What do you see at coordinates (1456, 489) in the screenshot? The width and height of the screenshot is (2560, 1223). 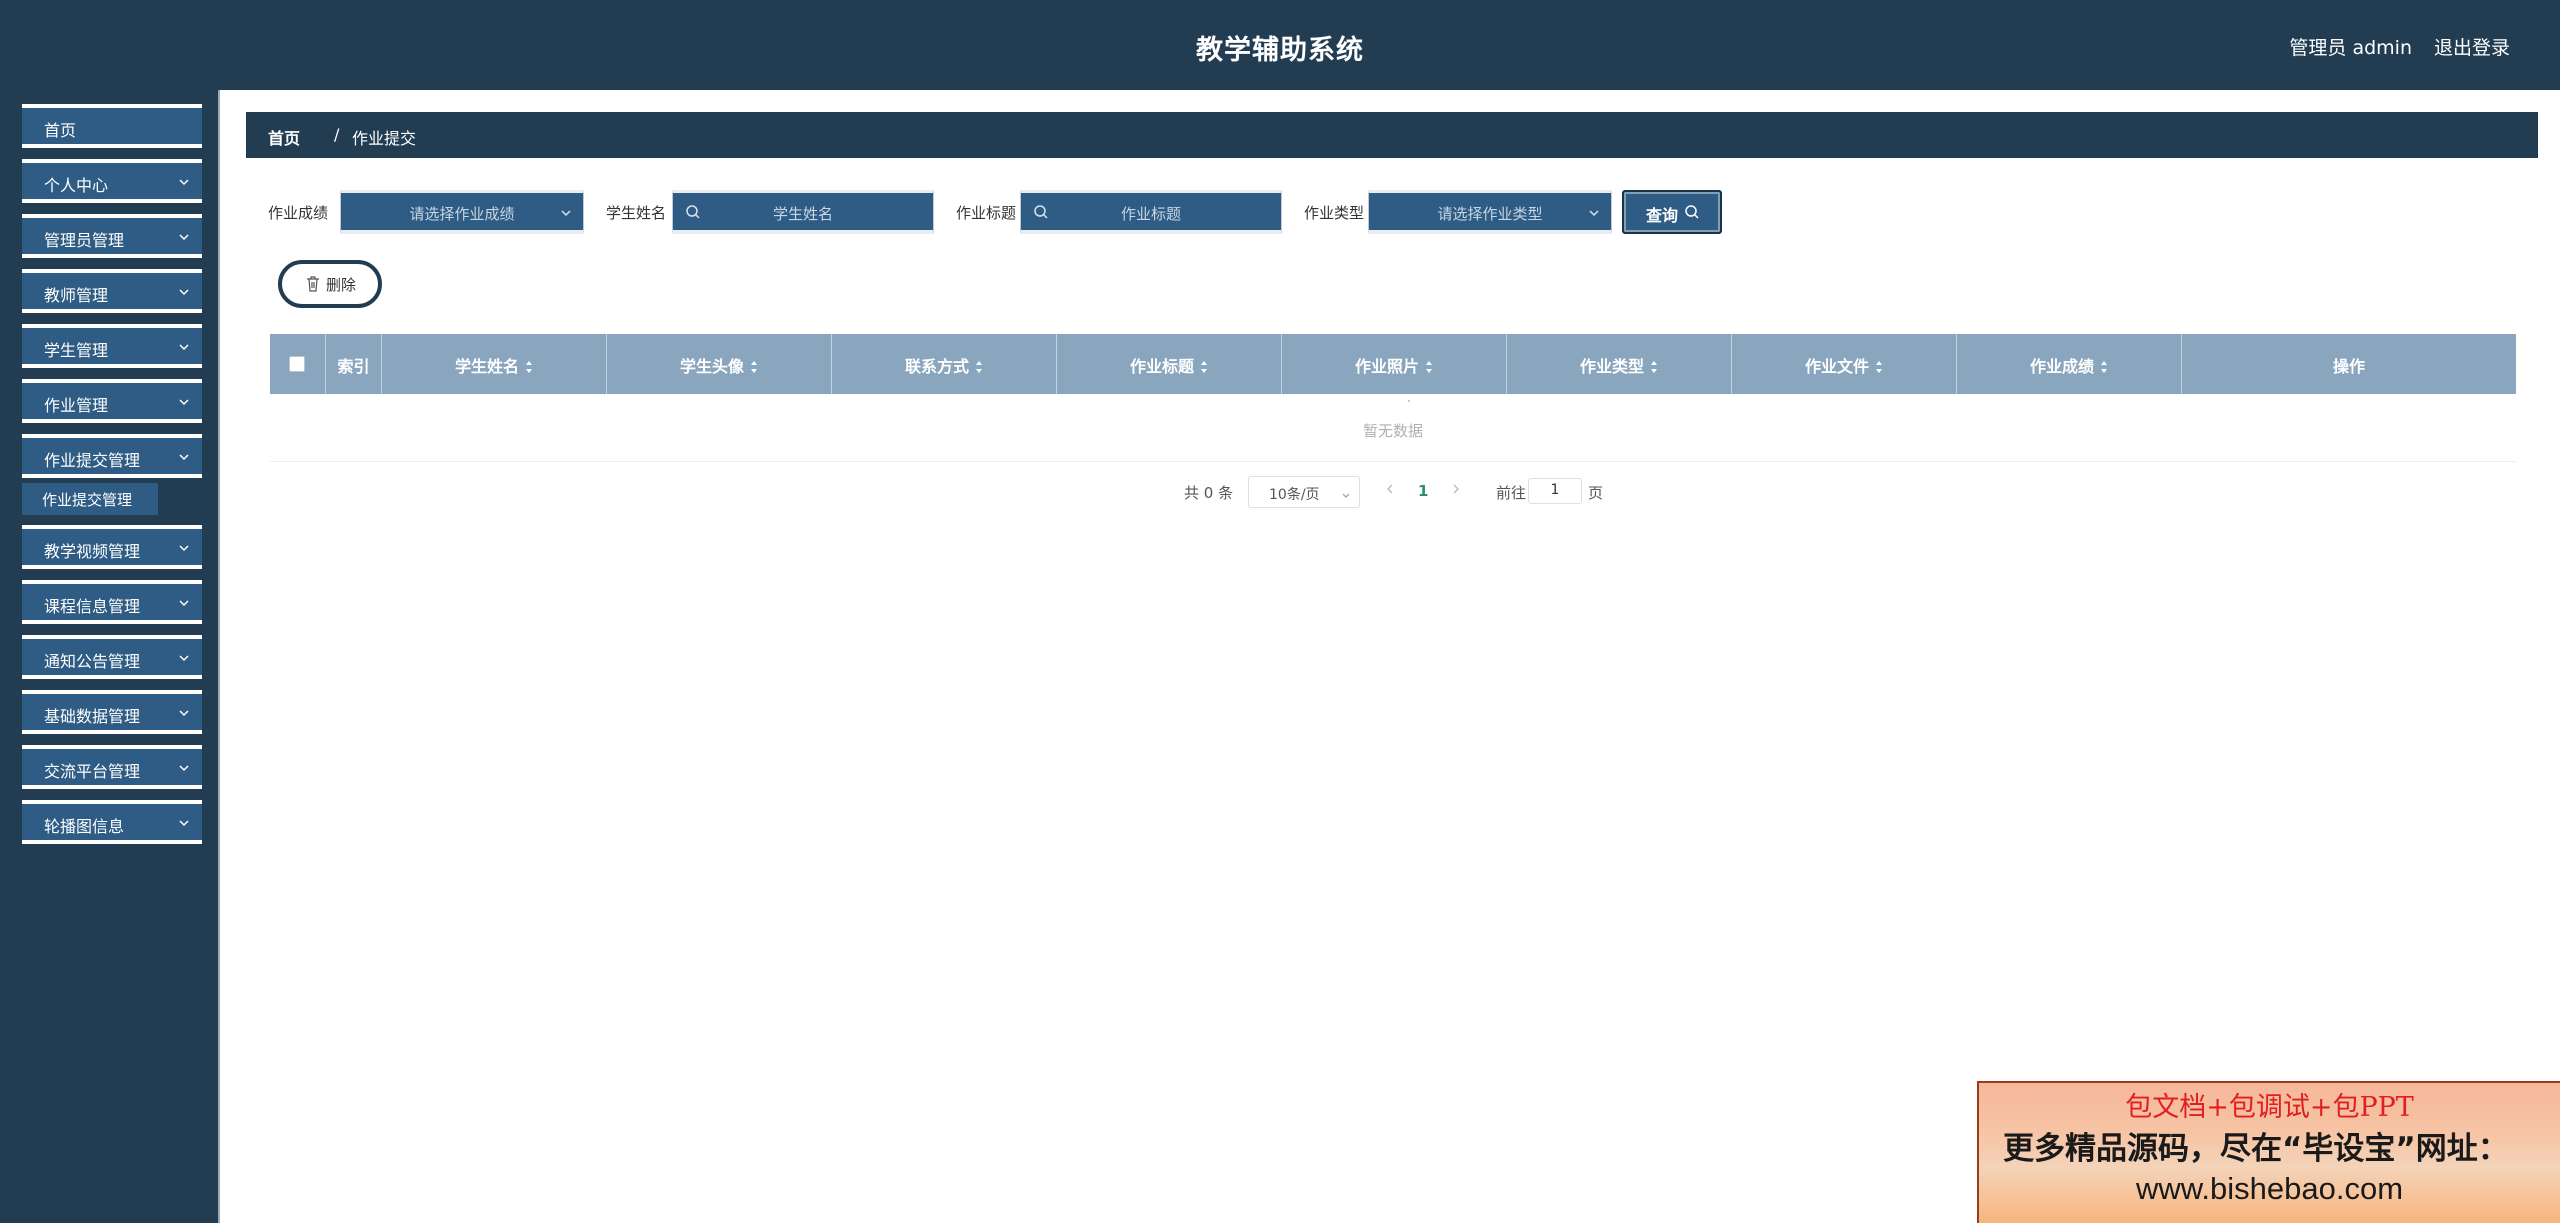 I see `next-page-button` at bounding box center [1456, 489].